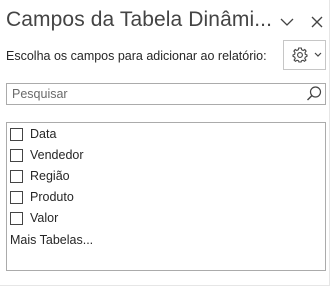 This screenshot has width=330, height=286. Describe the element at coordinates (300, 55) in the screenshot. I see `gear-icon` at that location.